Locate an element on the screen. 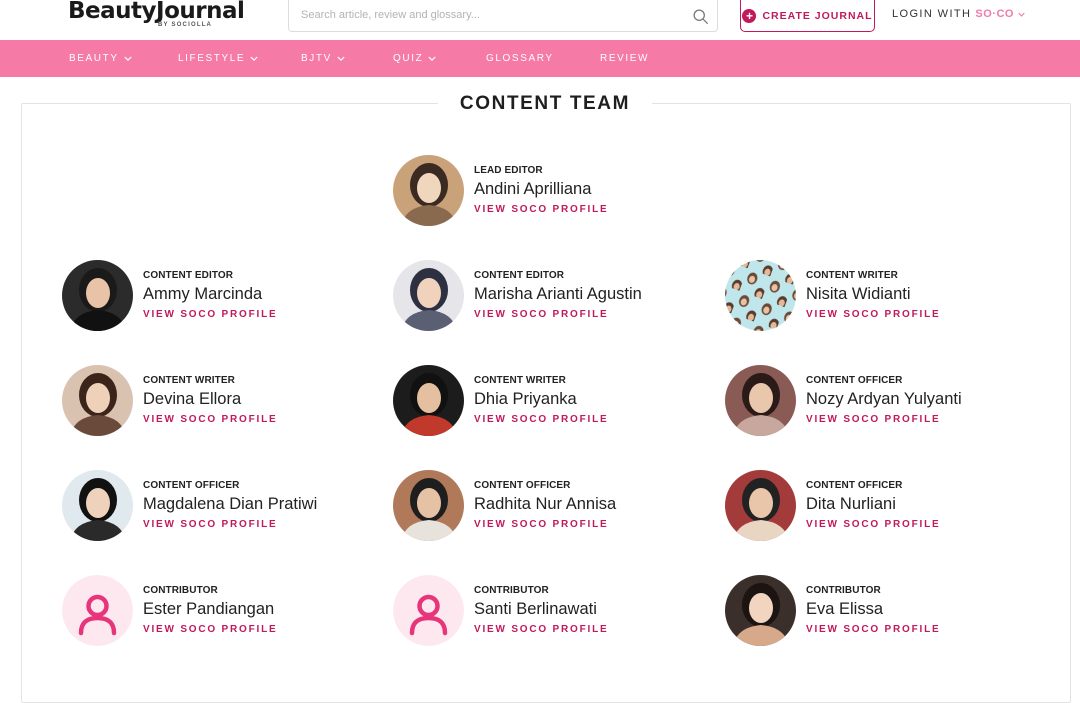 The height and width of the screenshot is (703, 1080). member-name: Devina Ellora is located at coordinates (192, 399).